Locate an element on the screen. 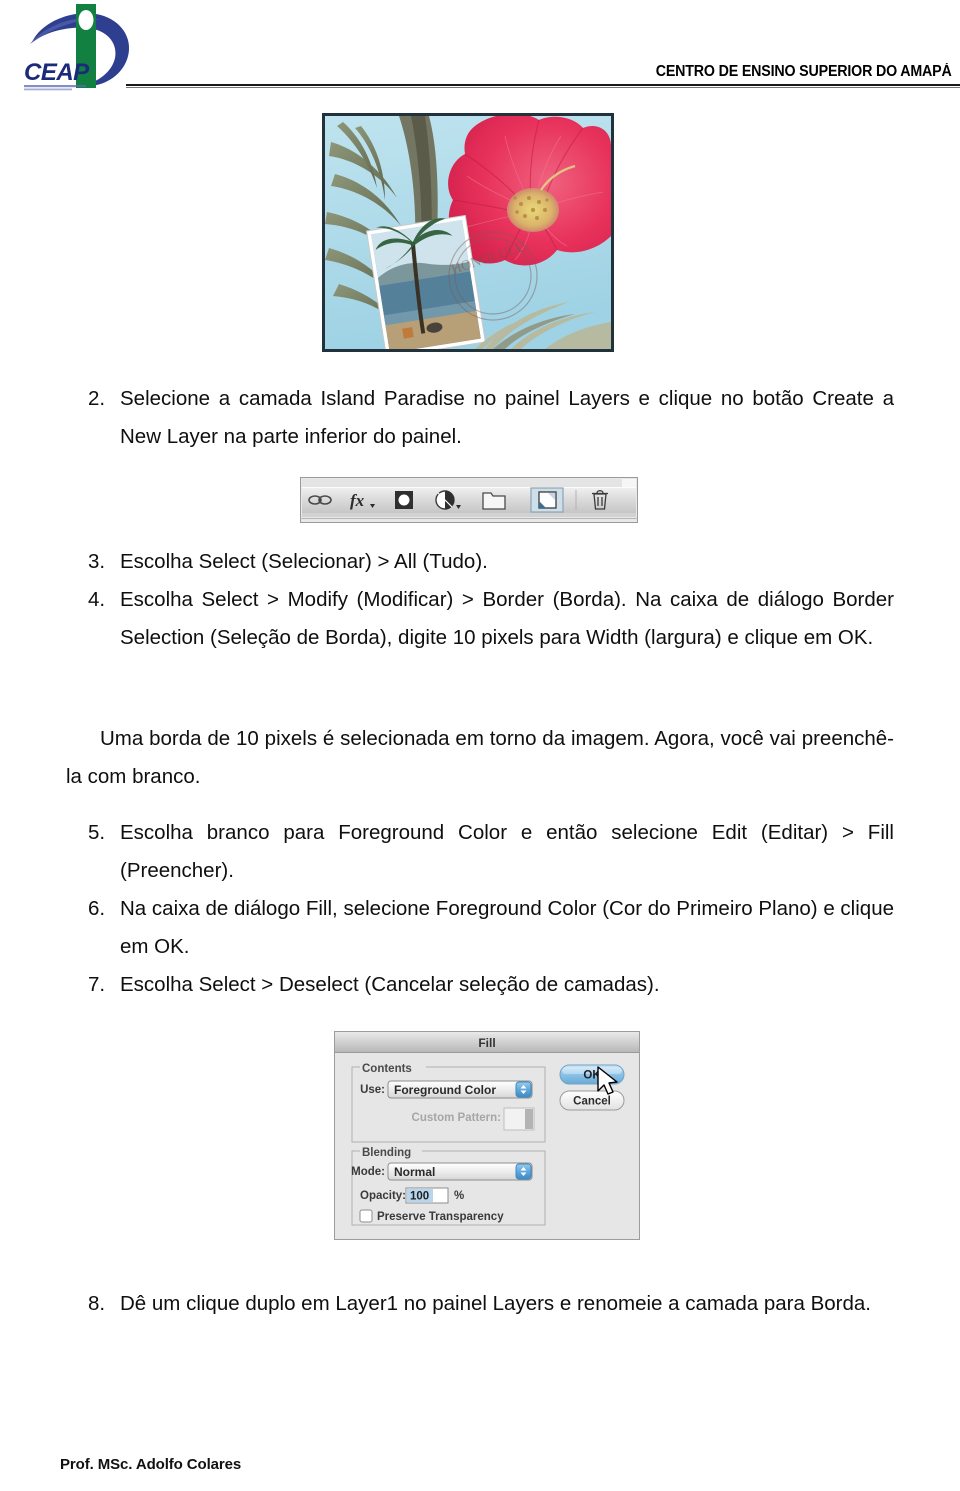  step-number: 3. is located at coordinates (97, 561).